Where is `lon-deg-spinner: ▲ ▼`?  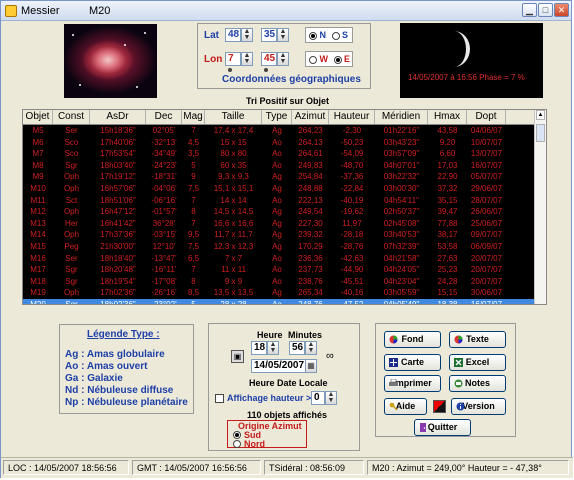 lon-deg-spinner: ▲ ▼ is located at coordinates (247, 59).